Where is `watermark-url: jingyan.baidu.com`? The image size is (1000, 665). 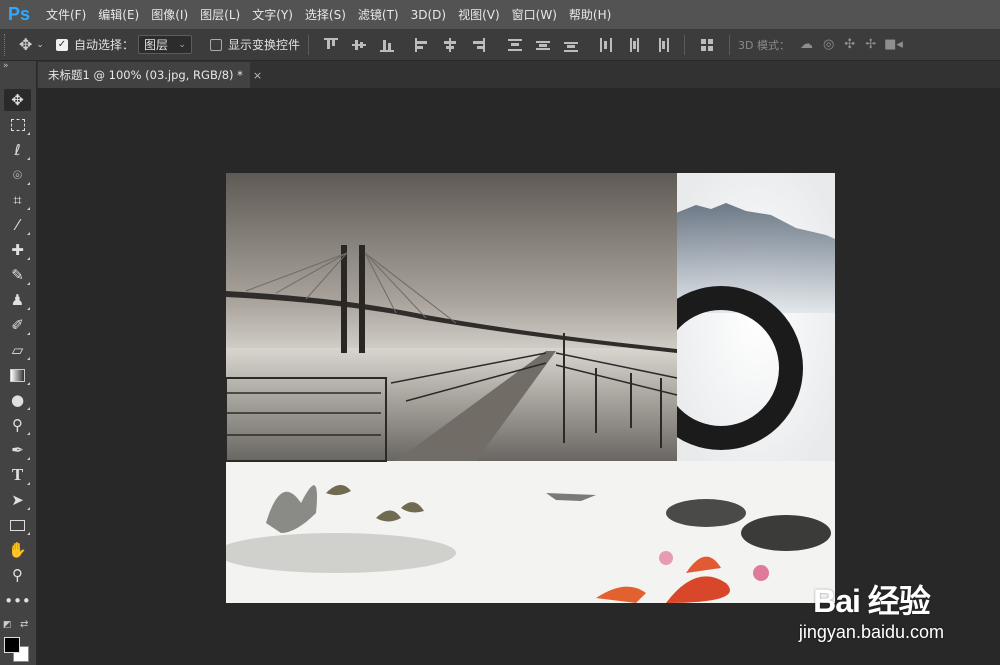 watermark-url: jingyan.baidu.com is located at coordinates (871, 632).